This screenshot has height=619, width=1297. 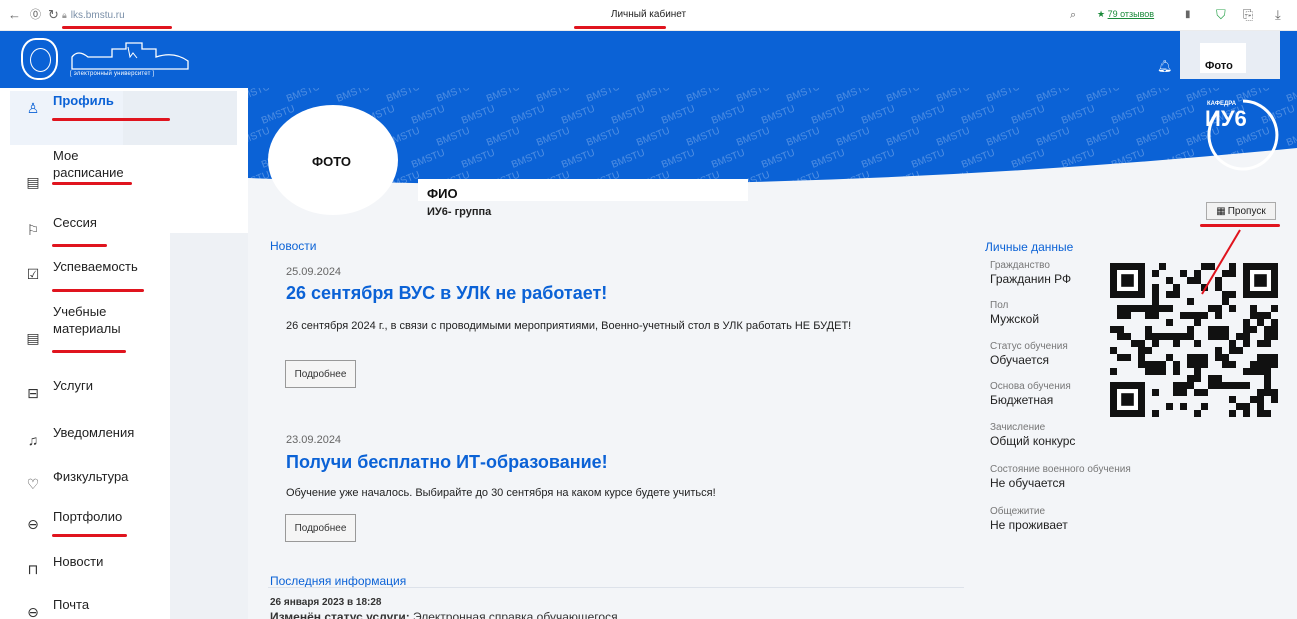 I want to click on last-info-date: 26 января 2023 в 18:28, so click(x=326, y=602).